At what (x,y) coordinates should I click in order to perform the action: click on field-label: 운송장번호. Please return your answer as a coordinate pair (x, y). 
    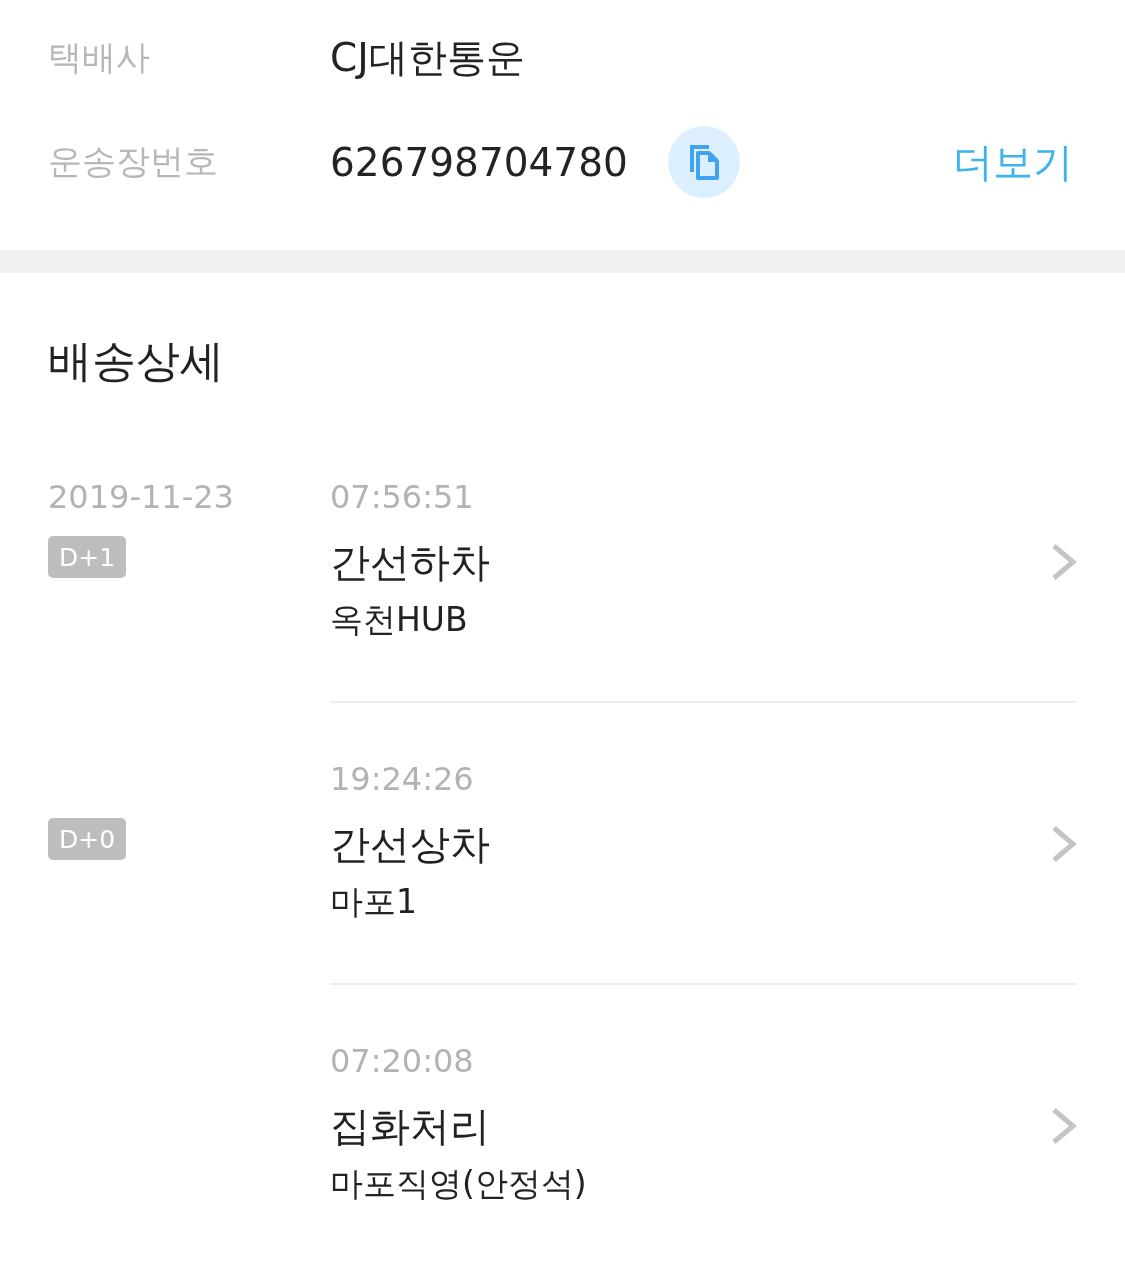
    Looking at the image, I should click on (133, 161).